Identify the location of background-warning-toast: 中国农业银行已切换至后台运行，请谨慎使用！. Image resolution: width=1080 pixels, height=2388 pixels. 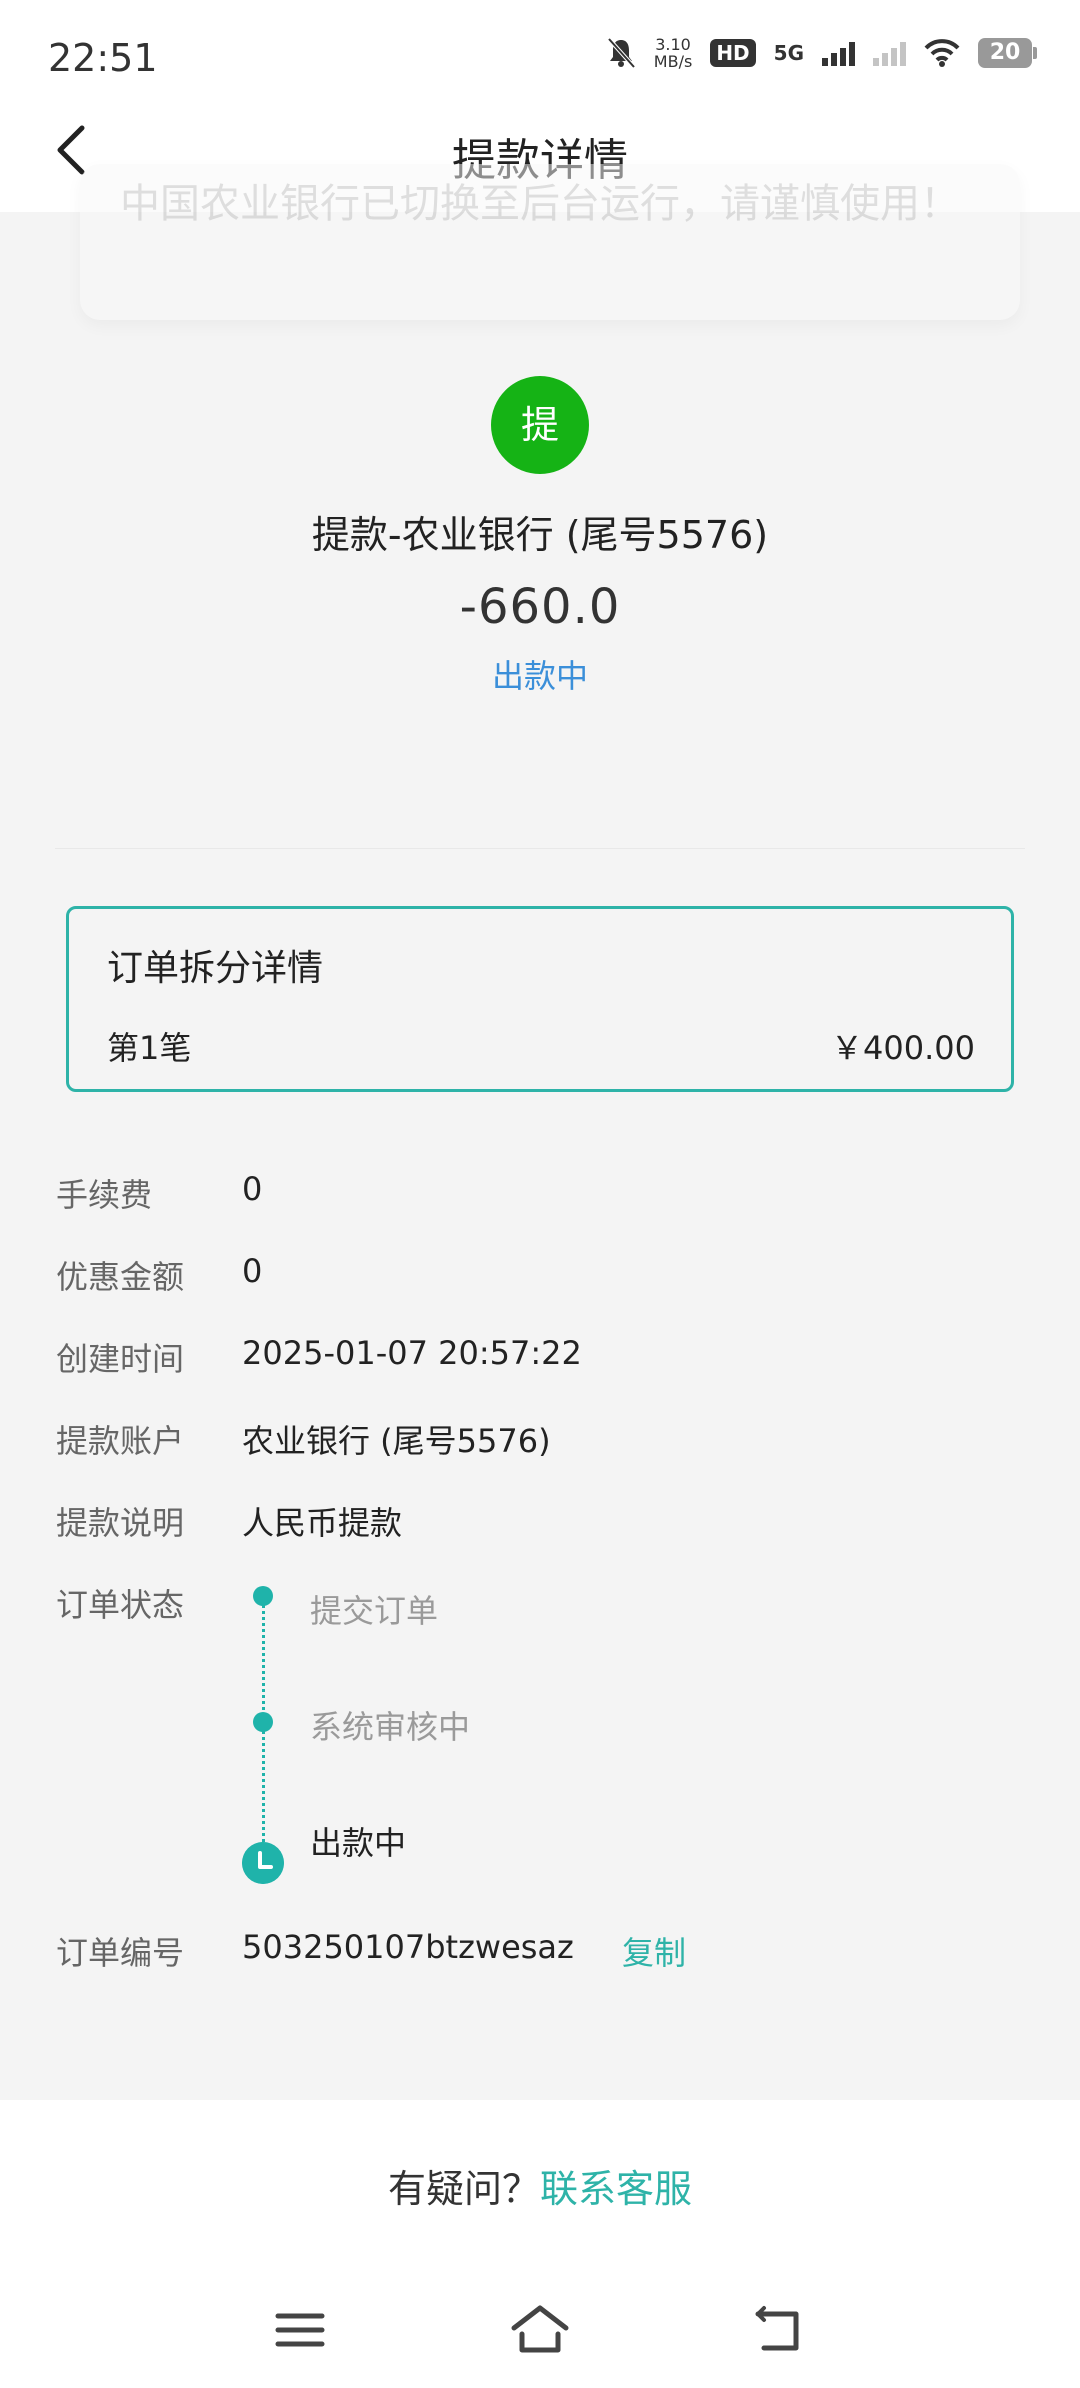
(550, 242).